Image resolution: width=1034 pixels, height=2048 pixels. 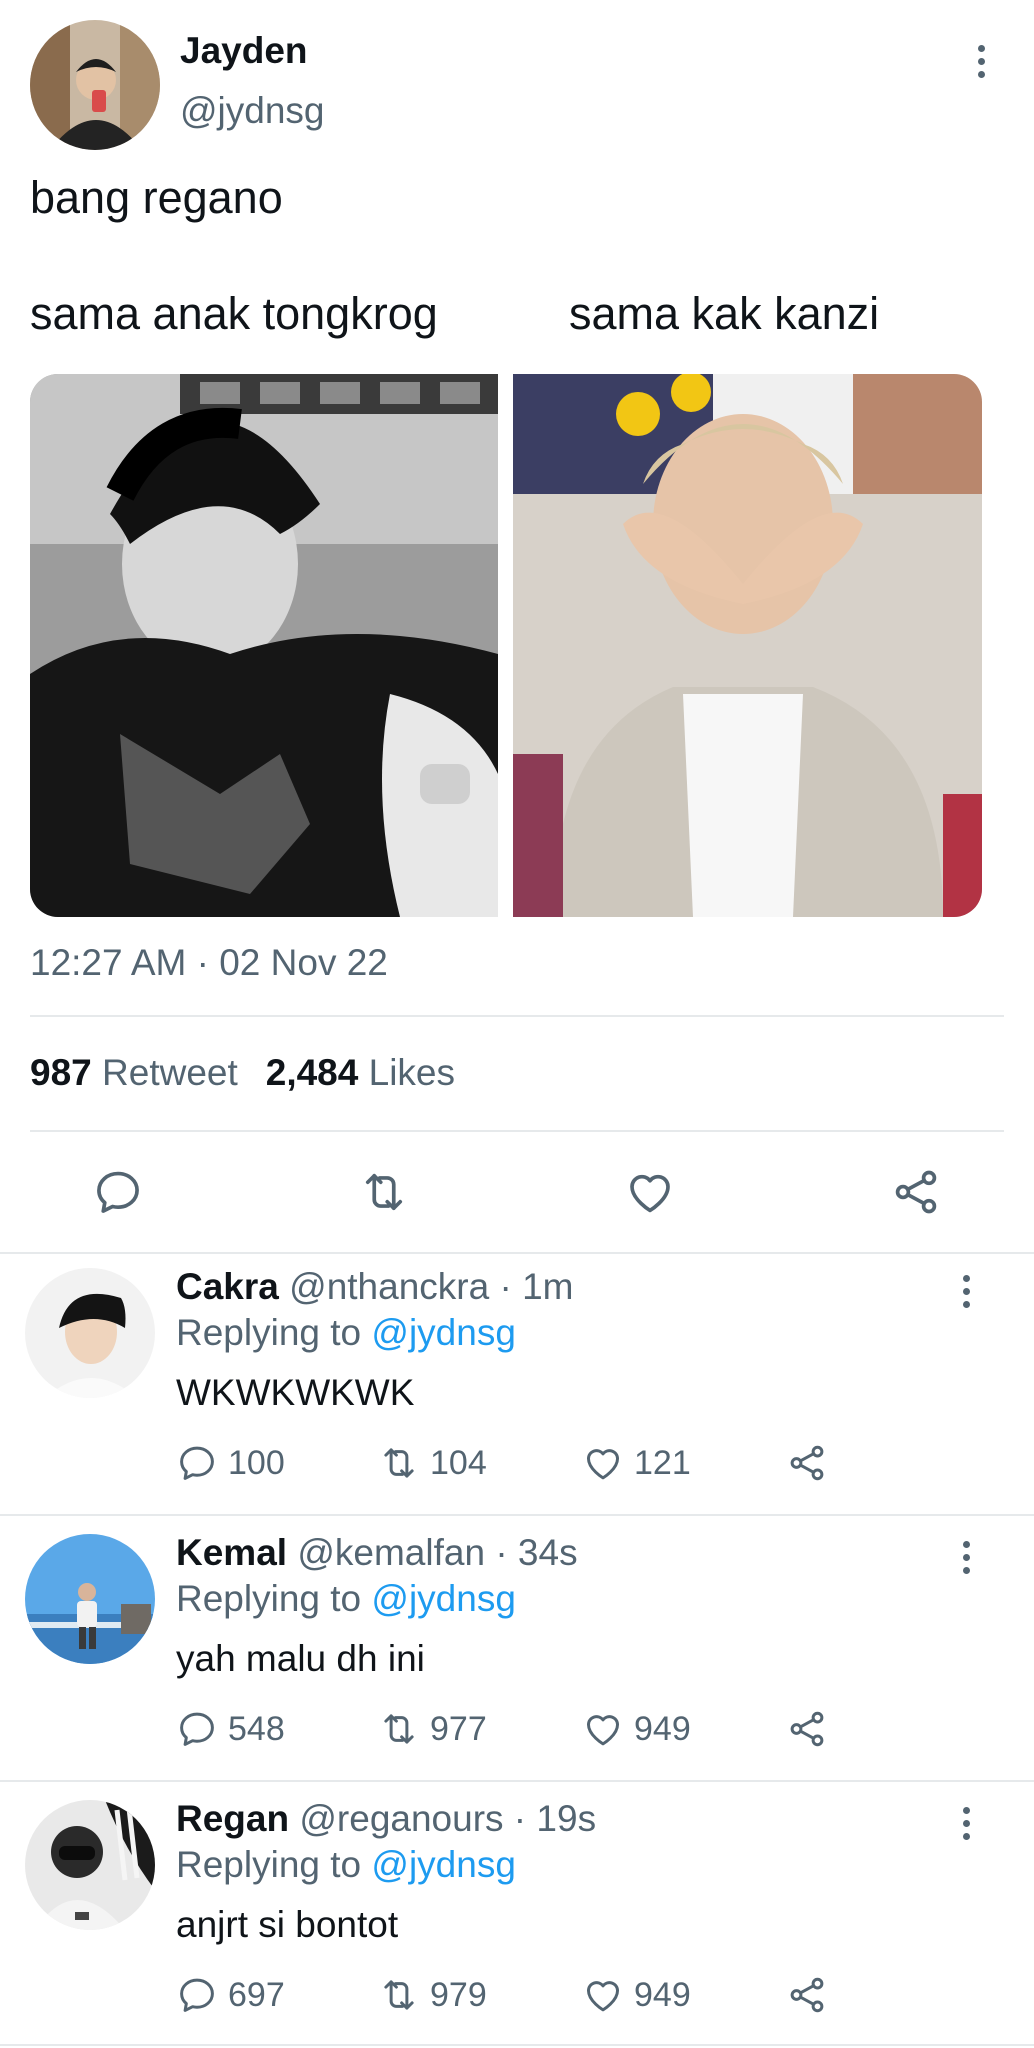 What do you see at coordinates (234, 313) in the screenshot?
I see `caption-left: sama anak tongkrog` at bounding box center [234, 313].